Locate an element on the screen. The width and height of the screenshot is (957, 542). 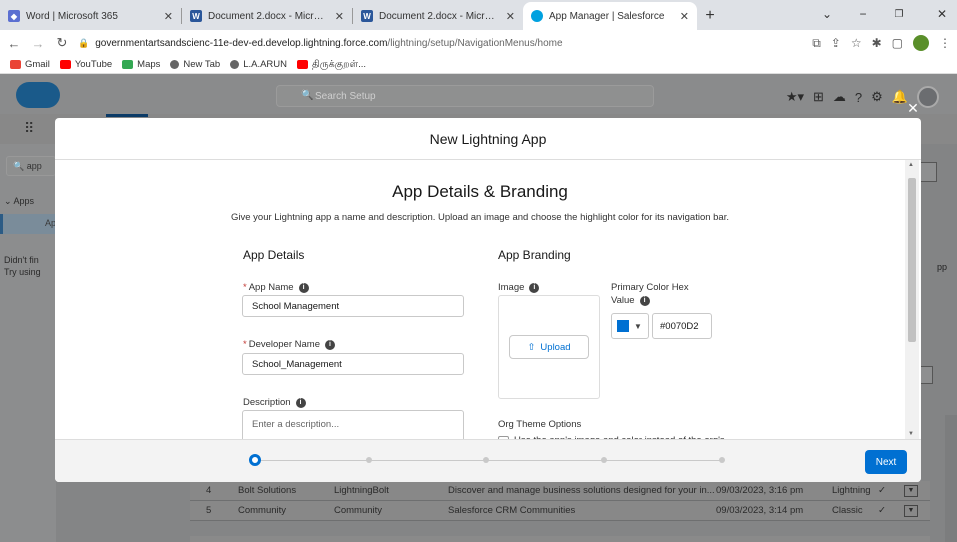
color-hex-input: #0070D2 is located at coordinates (682, 326).